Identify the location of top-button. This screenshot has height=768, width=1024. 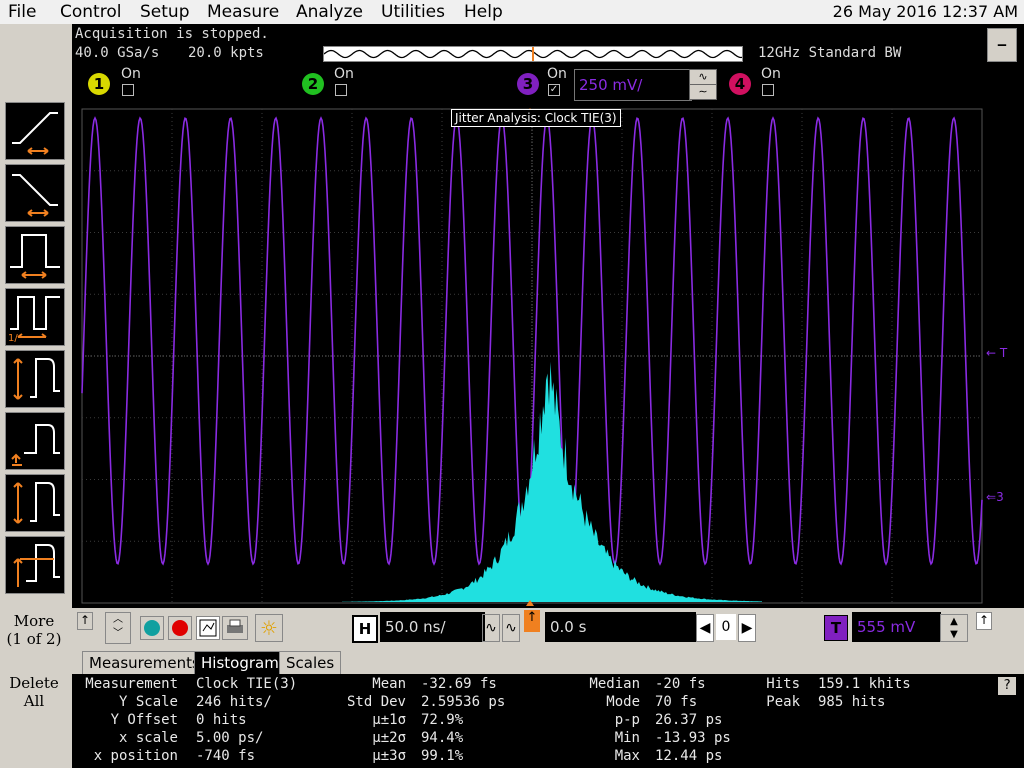
(35, 565).